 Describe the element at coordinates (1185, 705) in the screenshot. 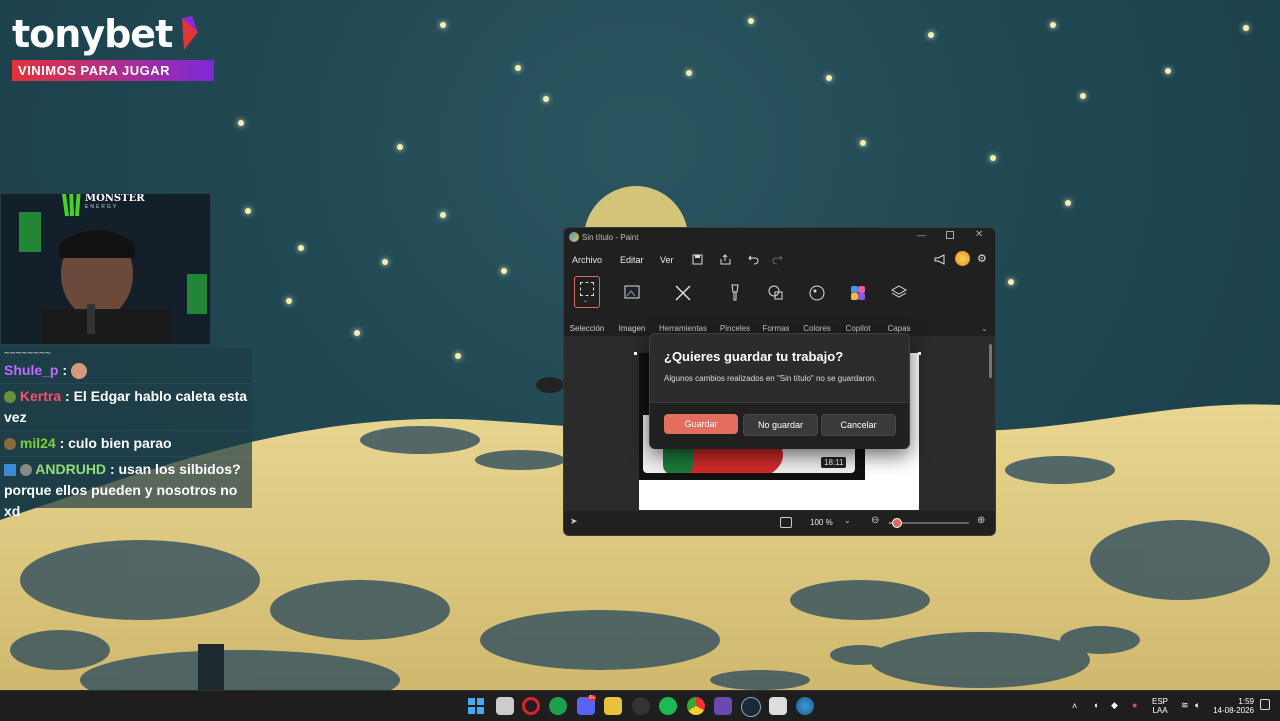

I see `wifi-icon: ≋` at that location.